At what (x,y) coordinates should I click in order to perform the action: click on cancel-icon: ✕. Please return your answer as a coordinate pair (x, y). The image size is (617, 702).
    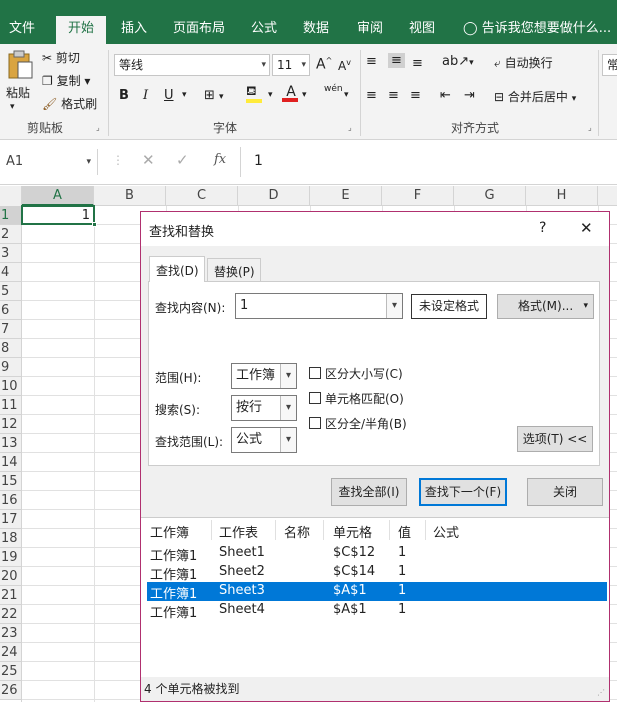
    Looking at the image, I should click on (148, 160).